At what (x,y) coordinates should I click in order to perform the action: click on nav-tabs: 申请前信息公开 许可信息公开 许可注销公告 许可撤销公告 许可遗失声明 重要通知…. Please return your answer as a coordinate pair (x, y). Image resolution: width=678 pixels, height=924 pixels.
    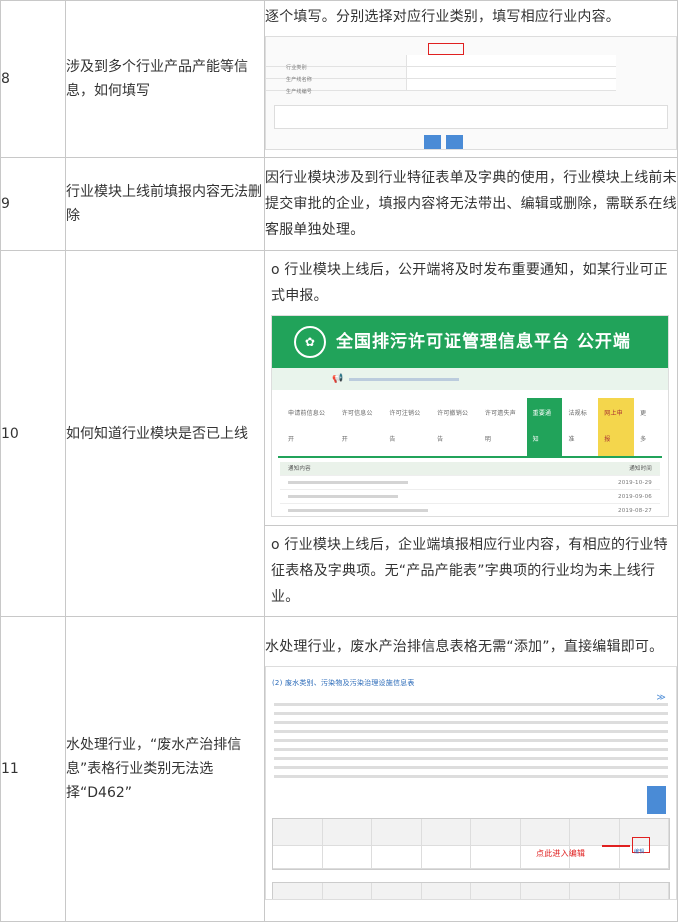
    Looking at the image, I should click on (470, 424).